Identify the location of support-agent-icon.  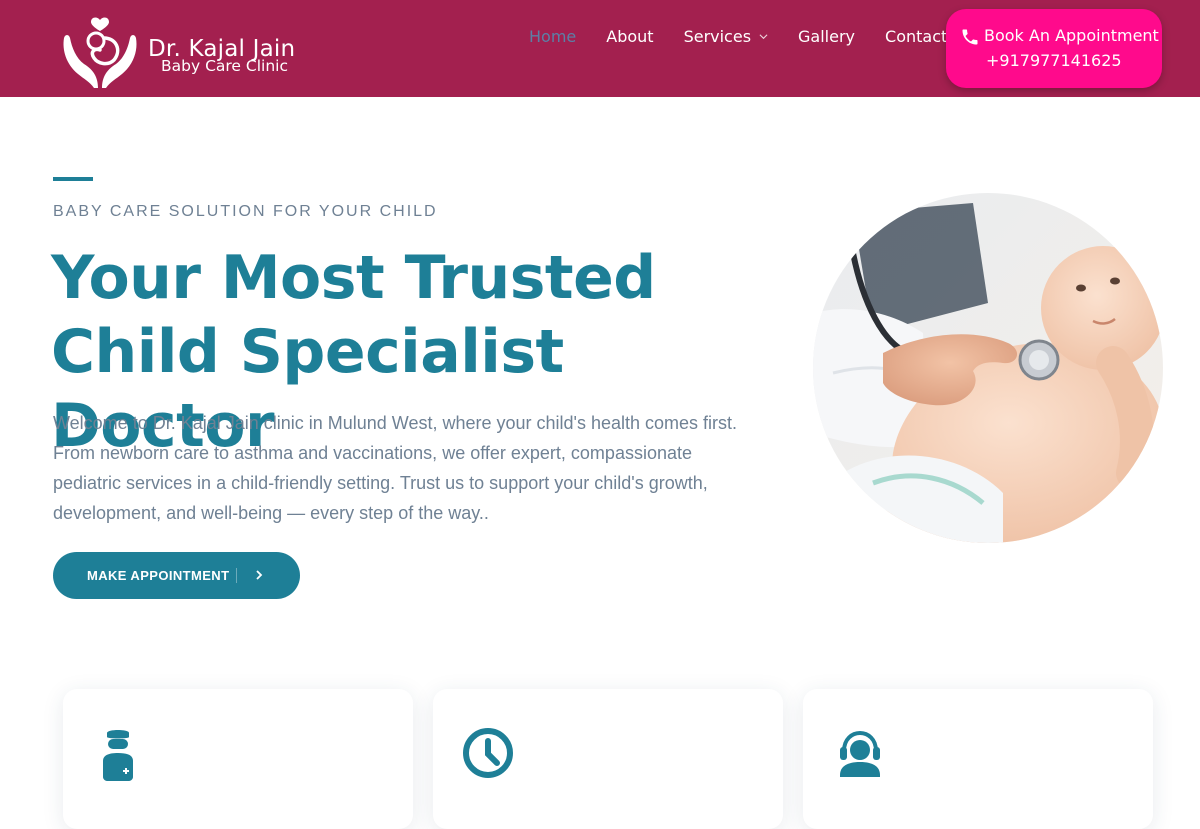
(860, 753).